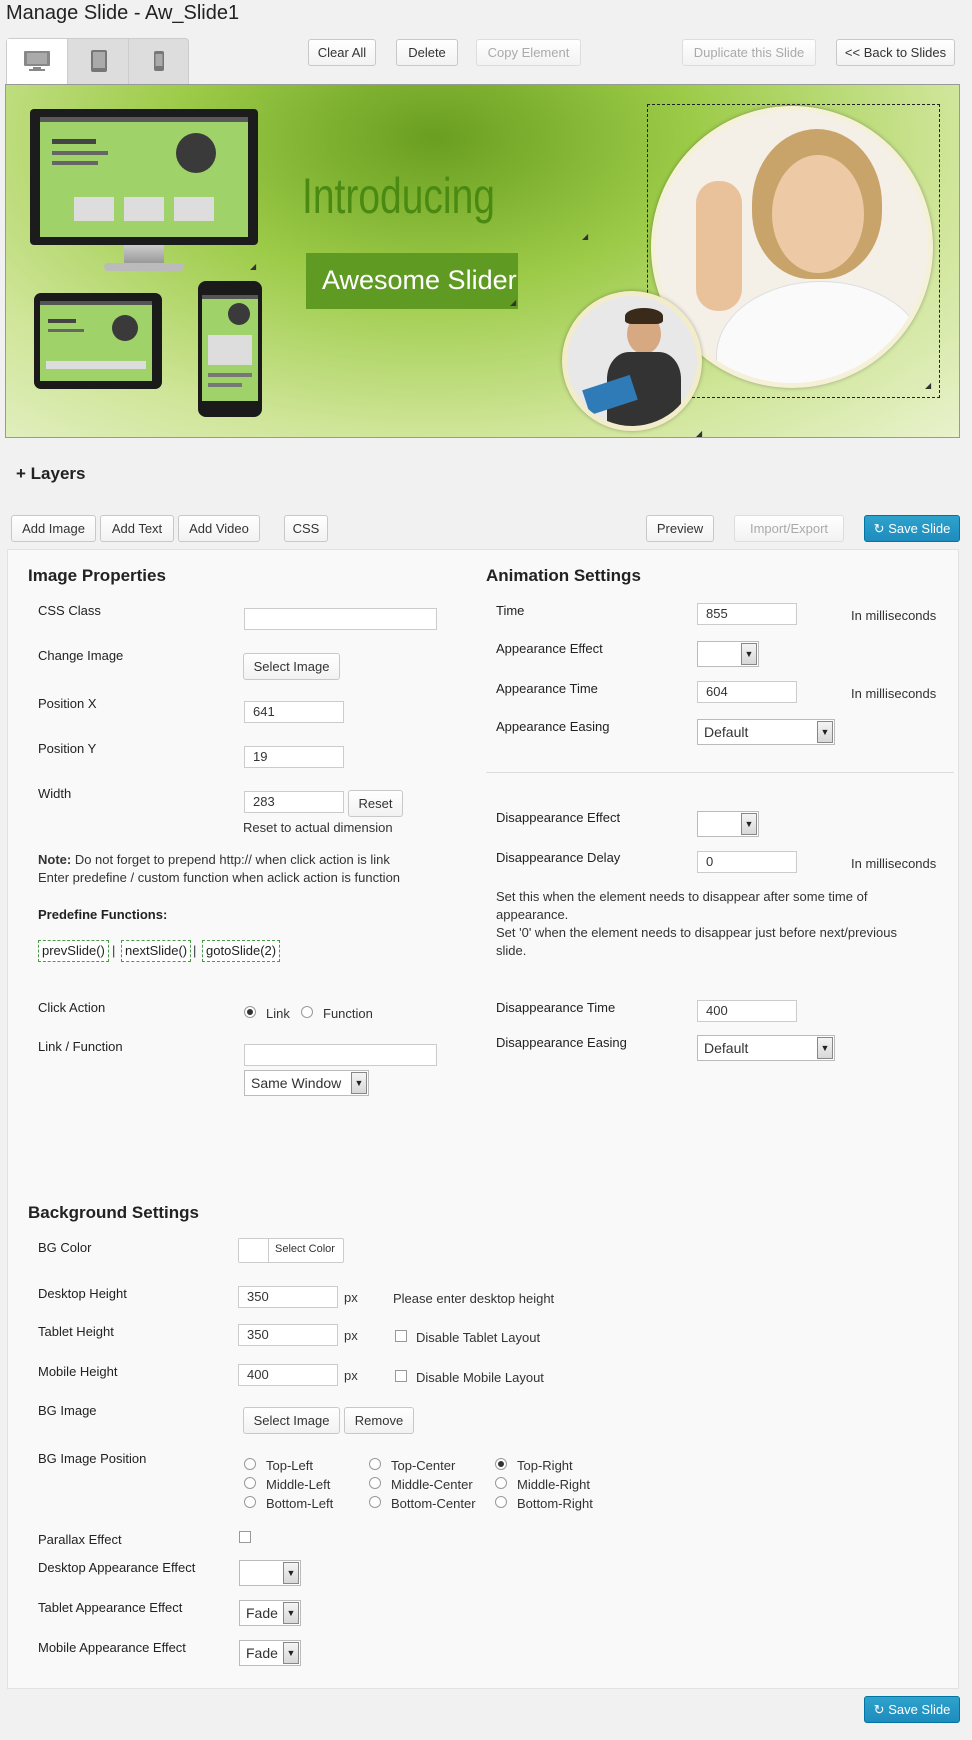  Describe the element at coordinates (375, 1464) in the screenshot. I see `pos-top-center-radio` at that location.